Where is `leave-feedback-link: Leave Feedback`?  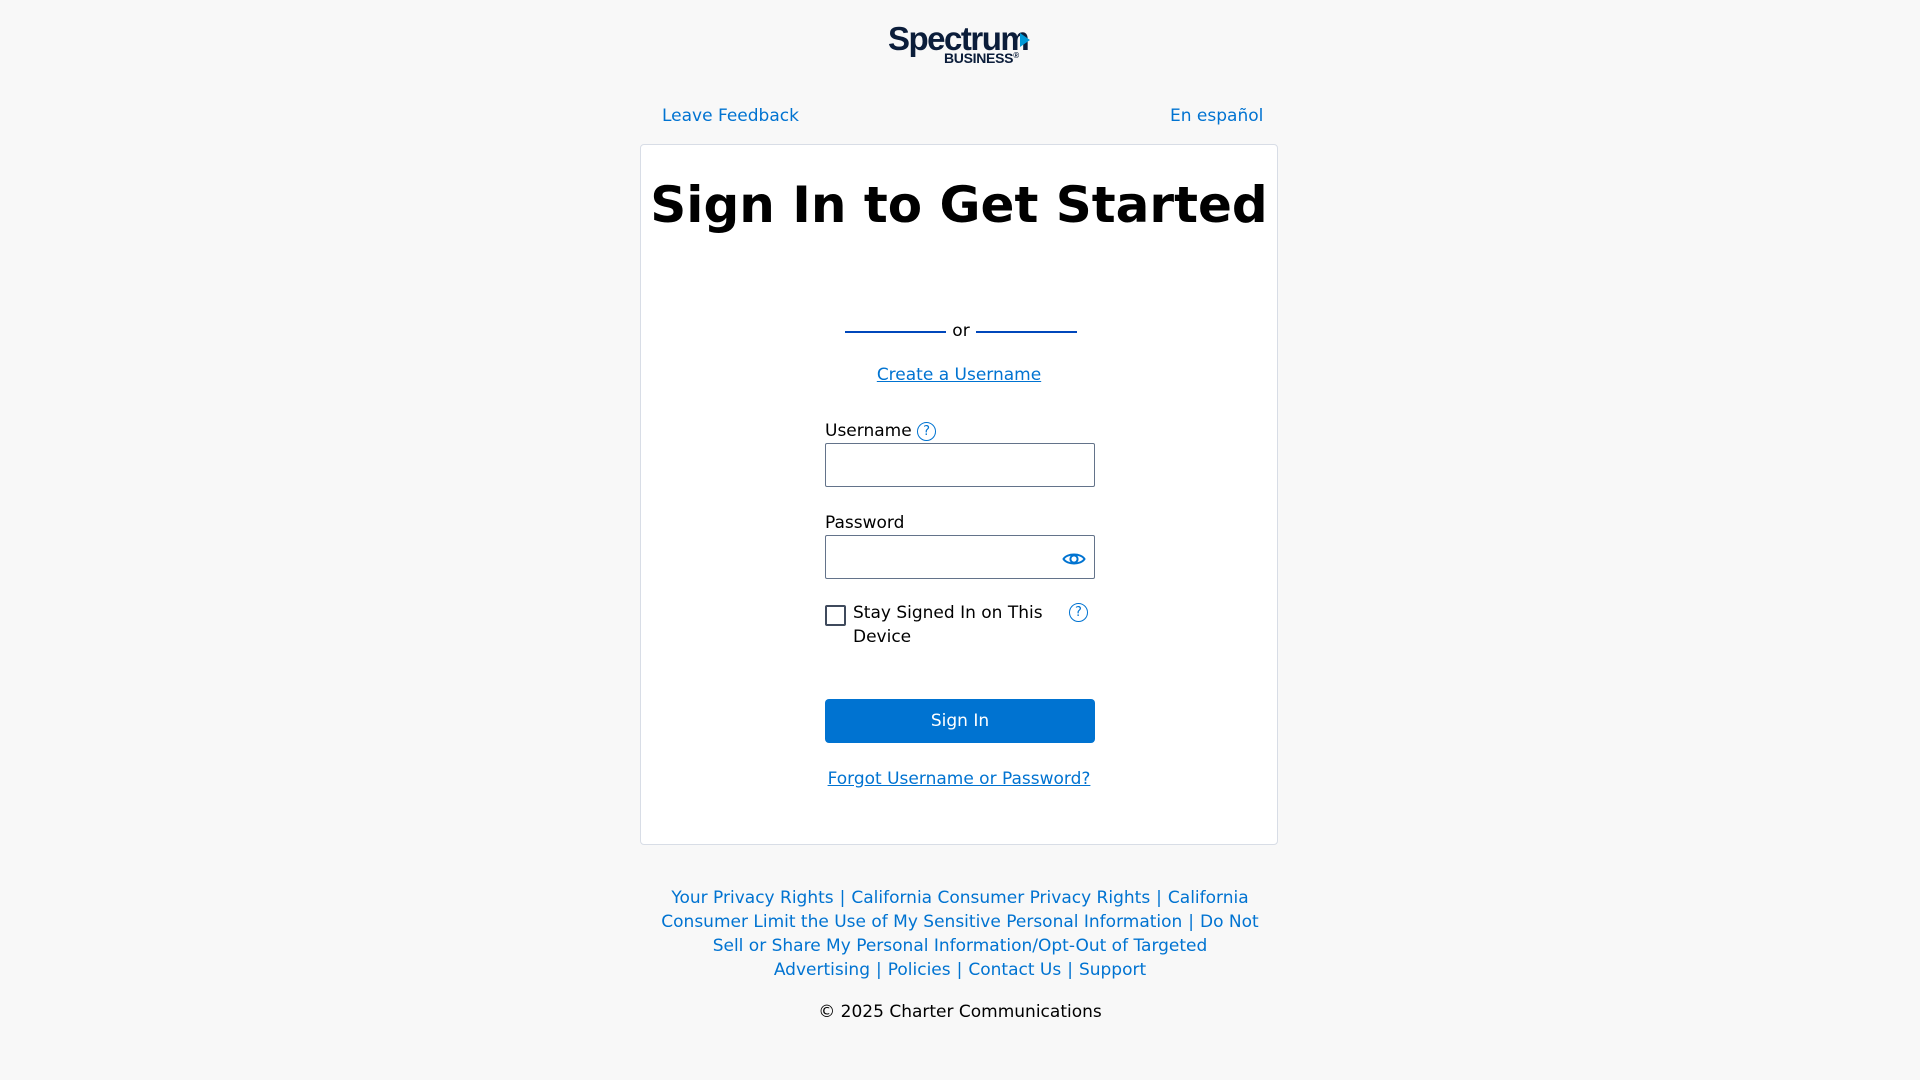
leave-feedback-link: Leave Feedback is located at coordinates (730, 116).